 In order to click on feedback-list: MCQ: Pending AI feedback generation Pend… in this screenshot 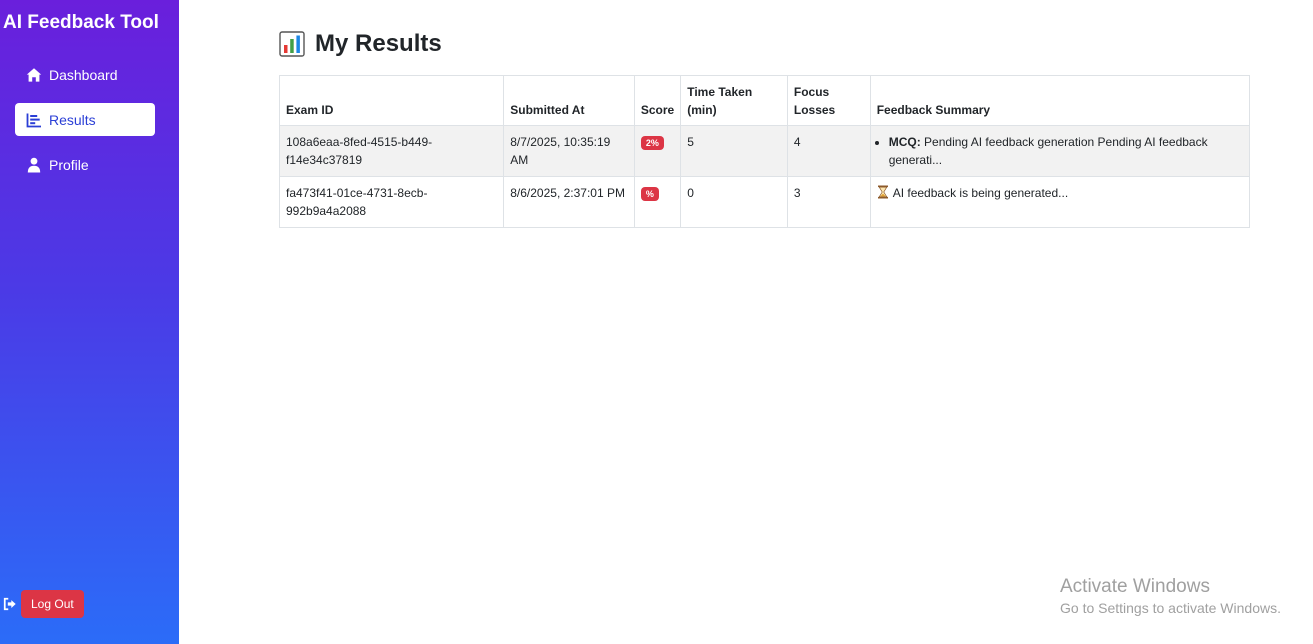, I will do `click(1060, 151)`.